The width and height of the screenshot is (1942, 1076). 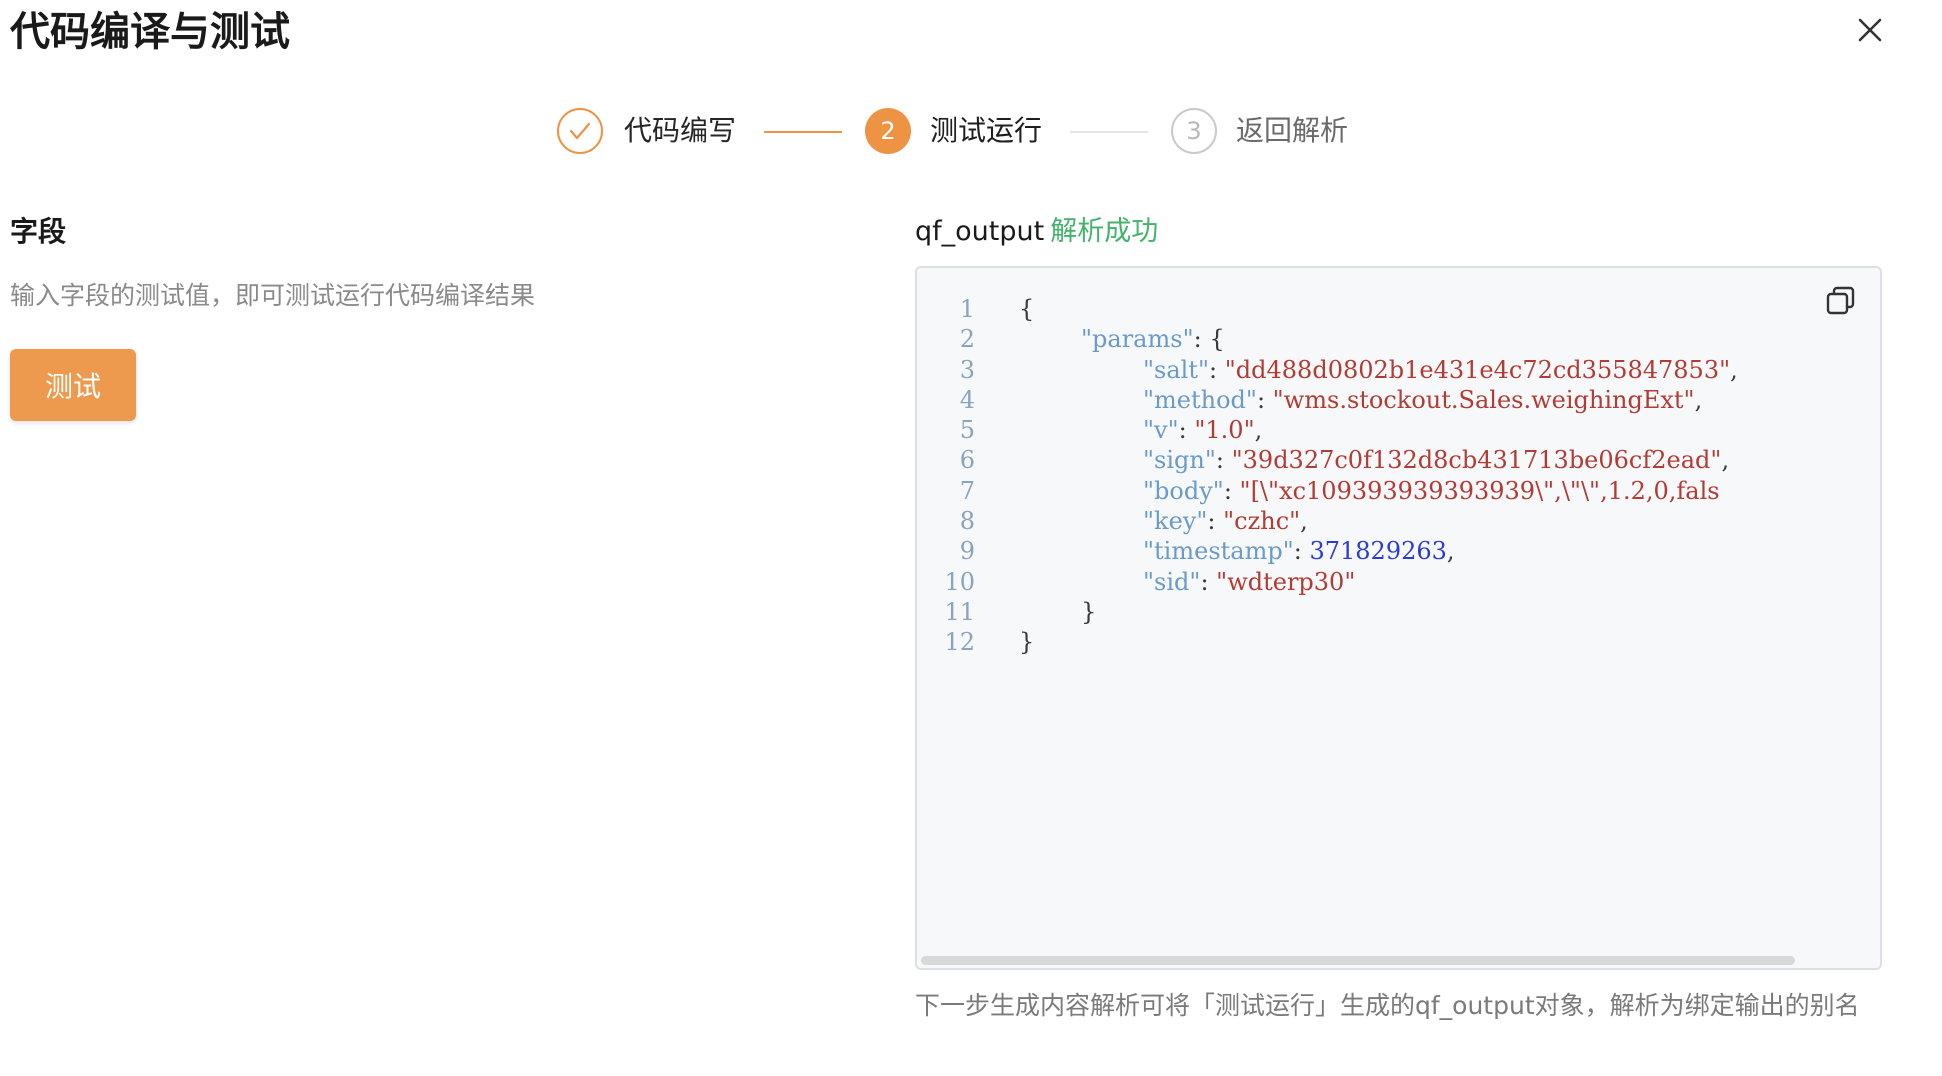 I want to click on dialog-title: 代码编译与测试, so click(x=150, y=32).